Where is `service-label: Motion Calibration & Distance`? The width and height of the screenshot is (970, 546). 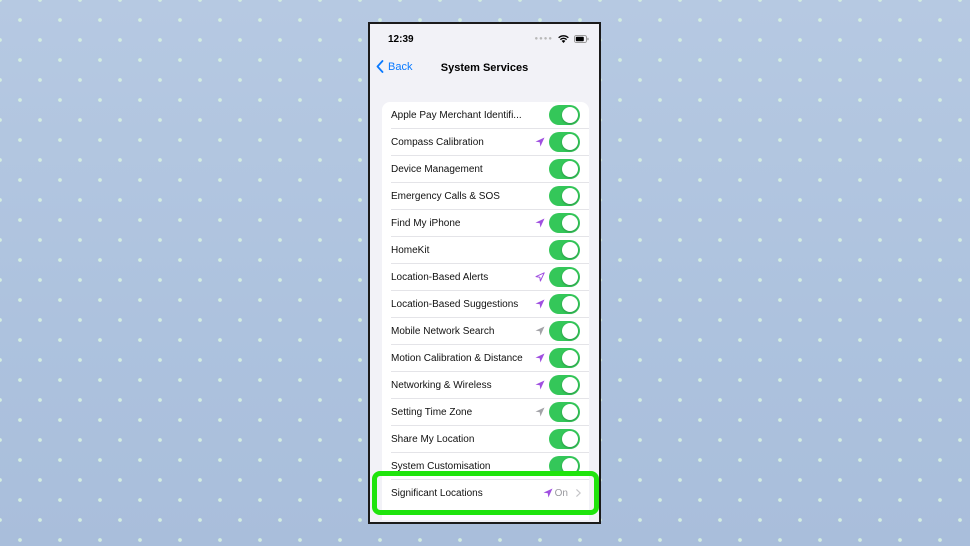
service-label: Motion Calibration & Distance is located at coordinates (457, 358).